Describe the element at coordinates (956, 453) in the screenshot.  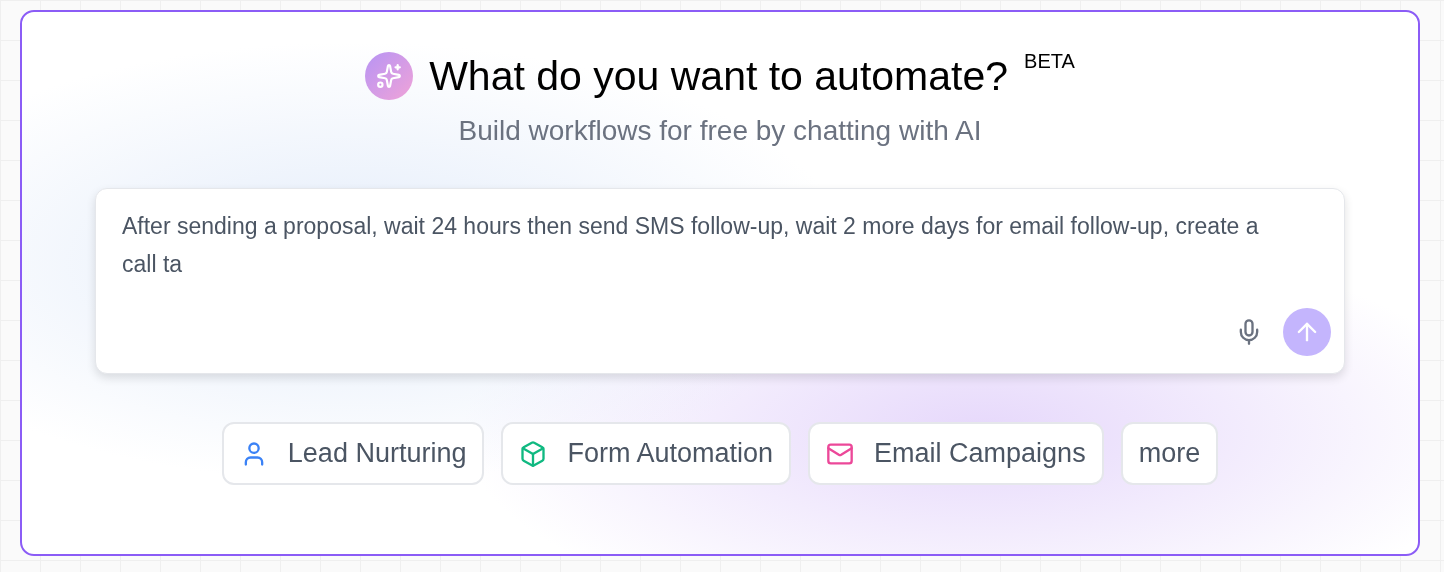
I see `suggestion-chip: Email Campaigns` at that location.